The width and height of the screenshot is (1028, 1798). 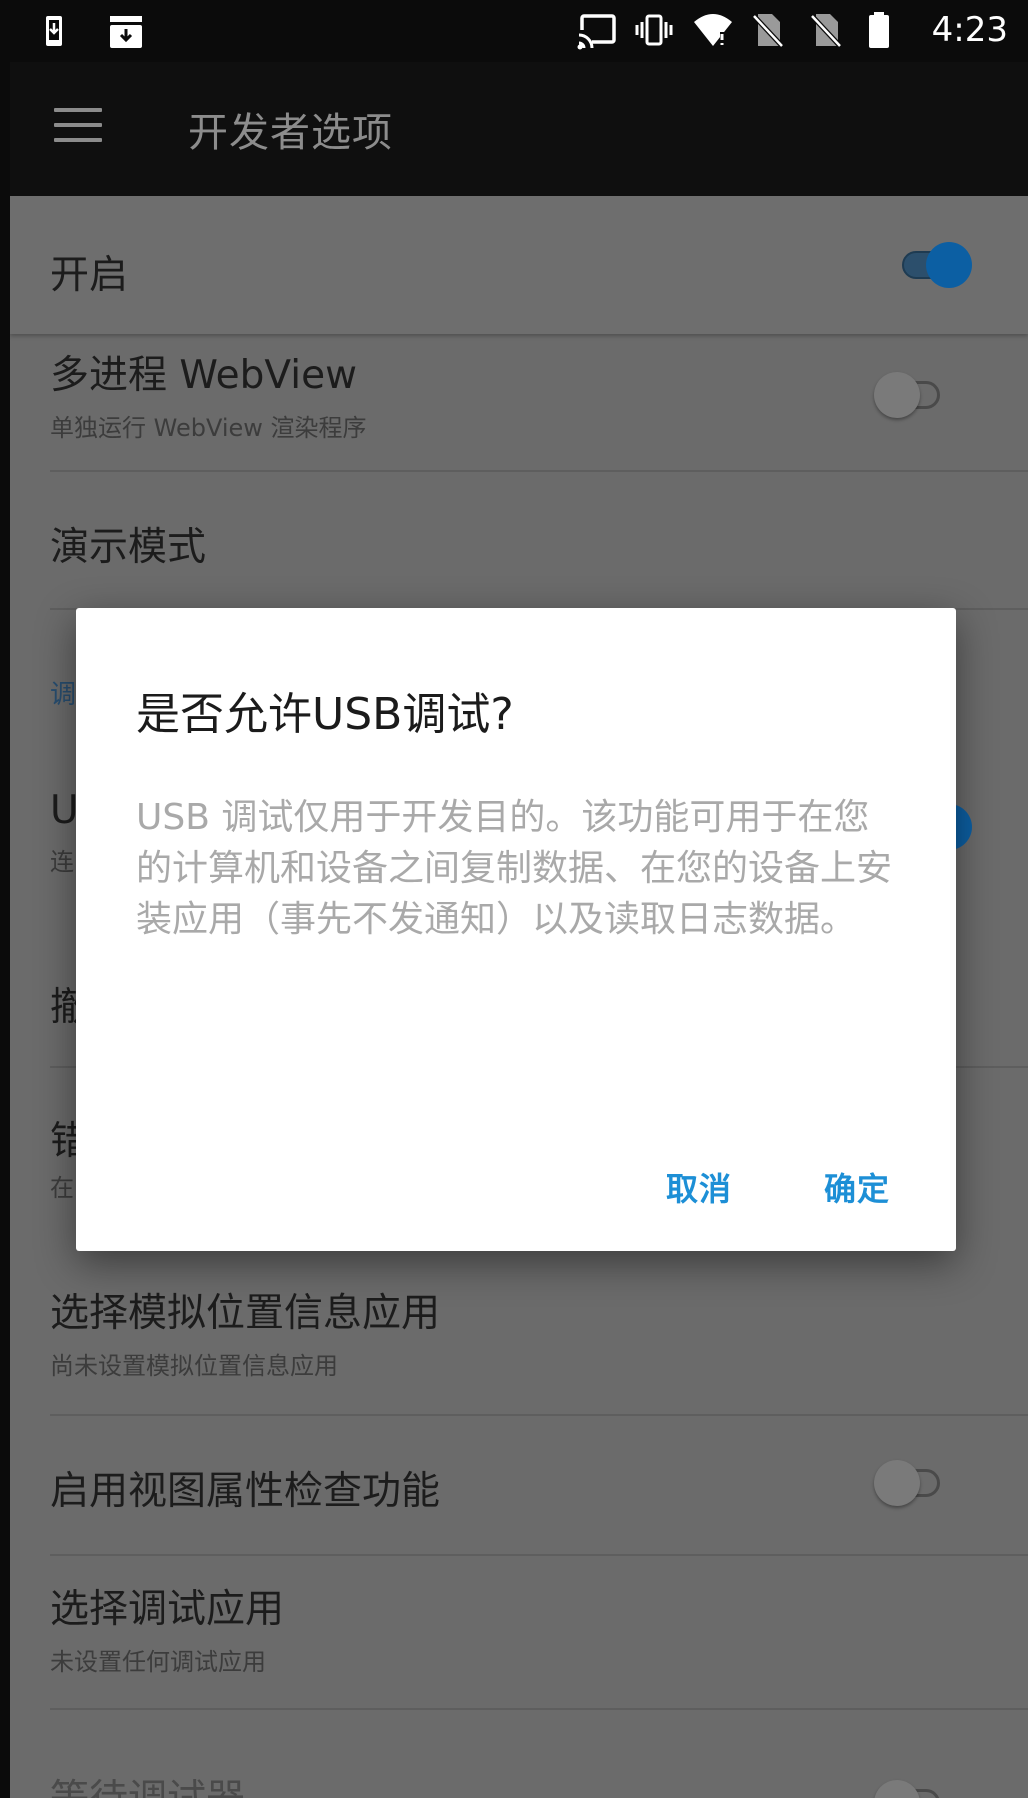 I want to click on row-subtitle: 单独运行 WebView 渲染程序, so click(x=208, y=428).